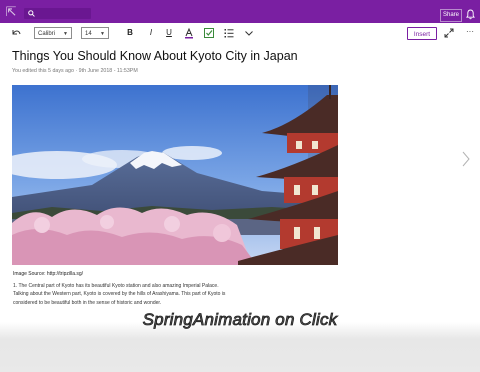 Image resolution: width=480 pixels, height=372 pixels. Describe the element at coordinates (31, 13) in the screenshot. I see `search-icon` at that location.